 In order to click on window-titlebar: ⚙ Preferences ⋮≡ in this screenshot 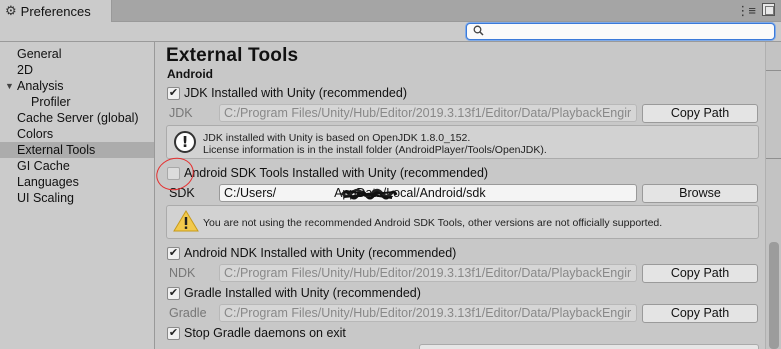, I will do `click(390, 11)`.